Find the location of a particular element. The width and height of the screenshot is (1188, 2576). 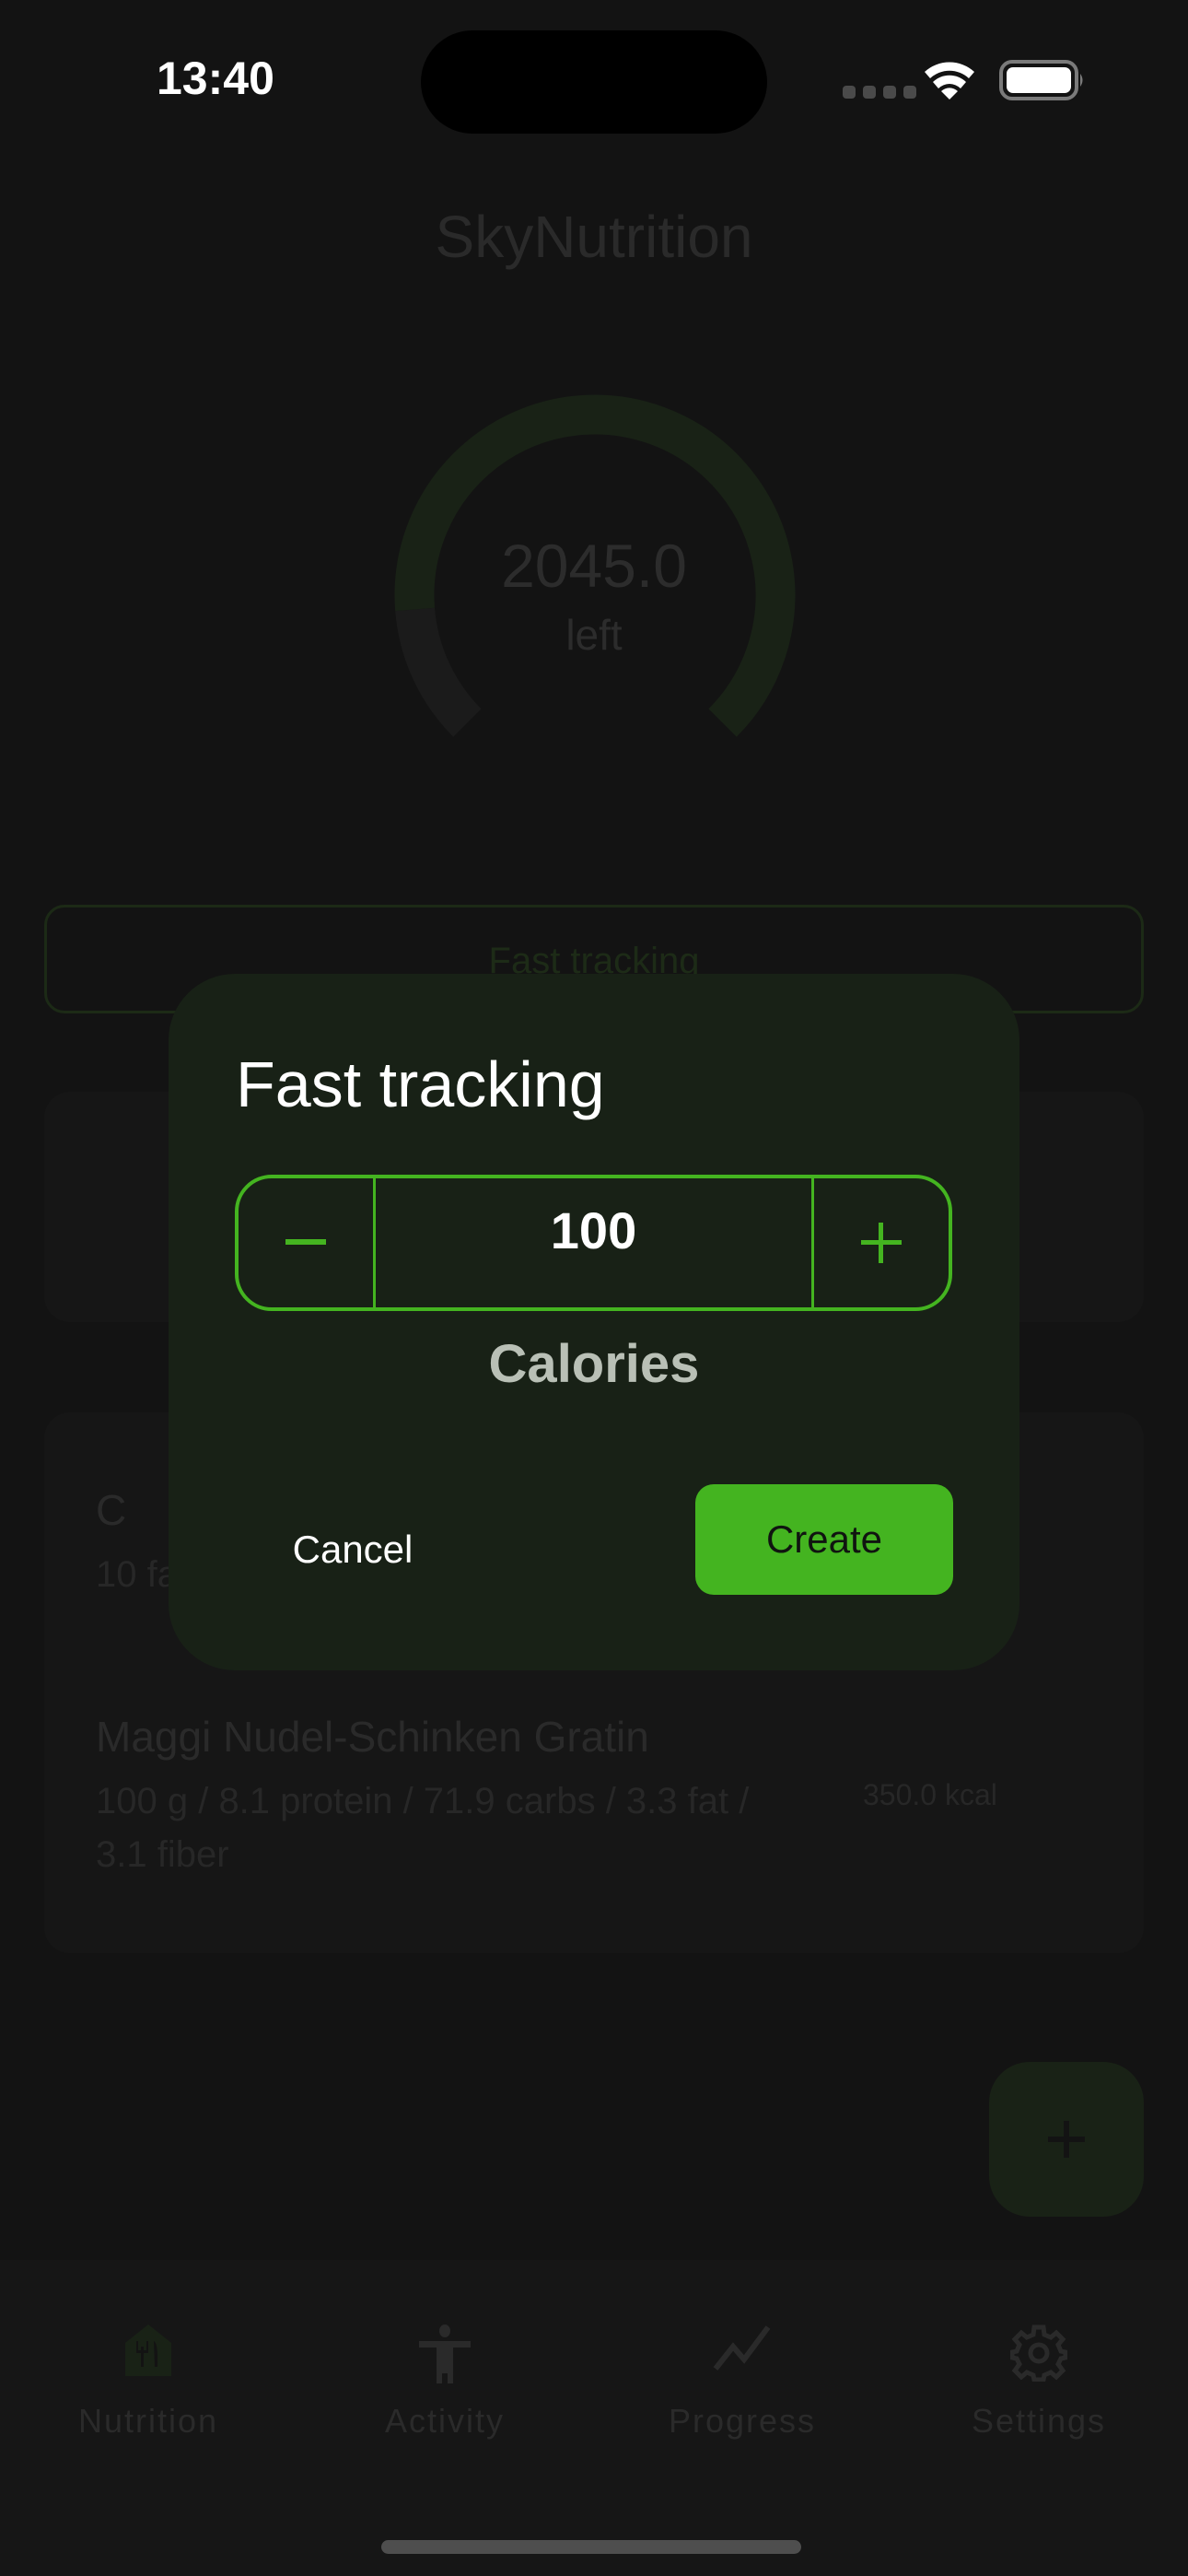

wifi-icon is located at coordinates (949, 81).